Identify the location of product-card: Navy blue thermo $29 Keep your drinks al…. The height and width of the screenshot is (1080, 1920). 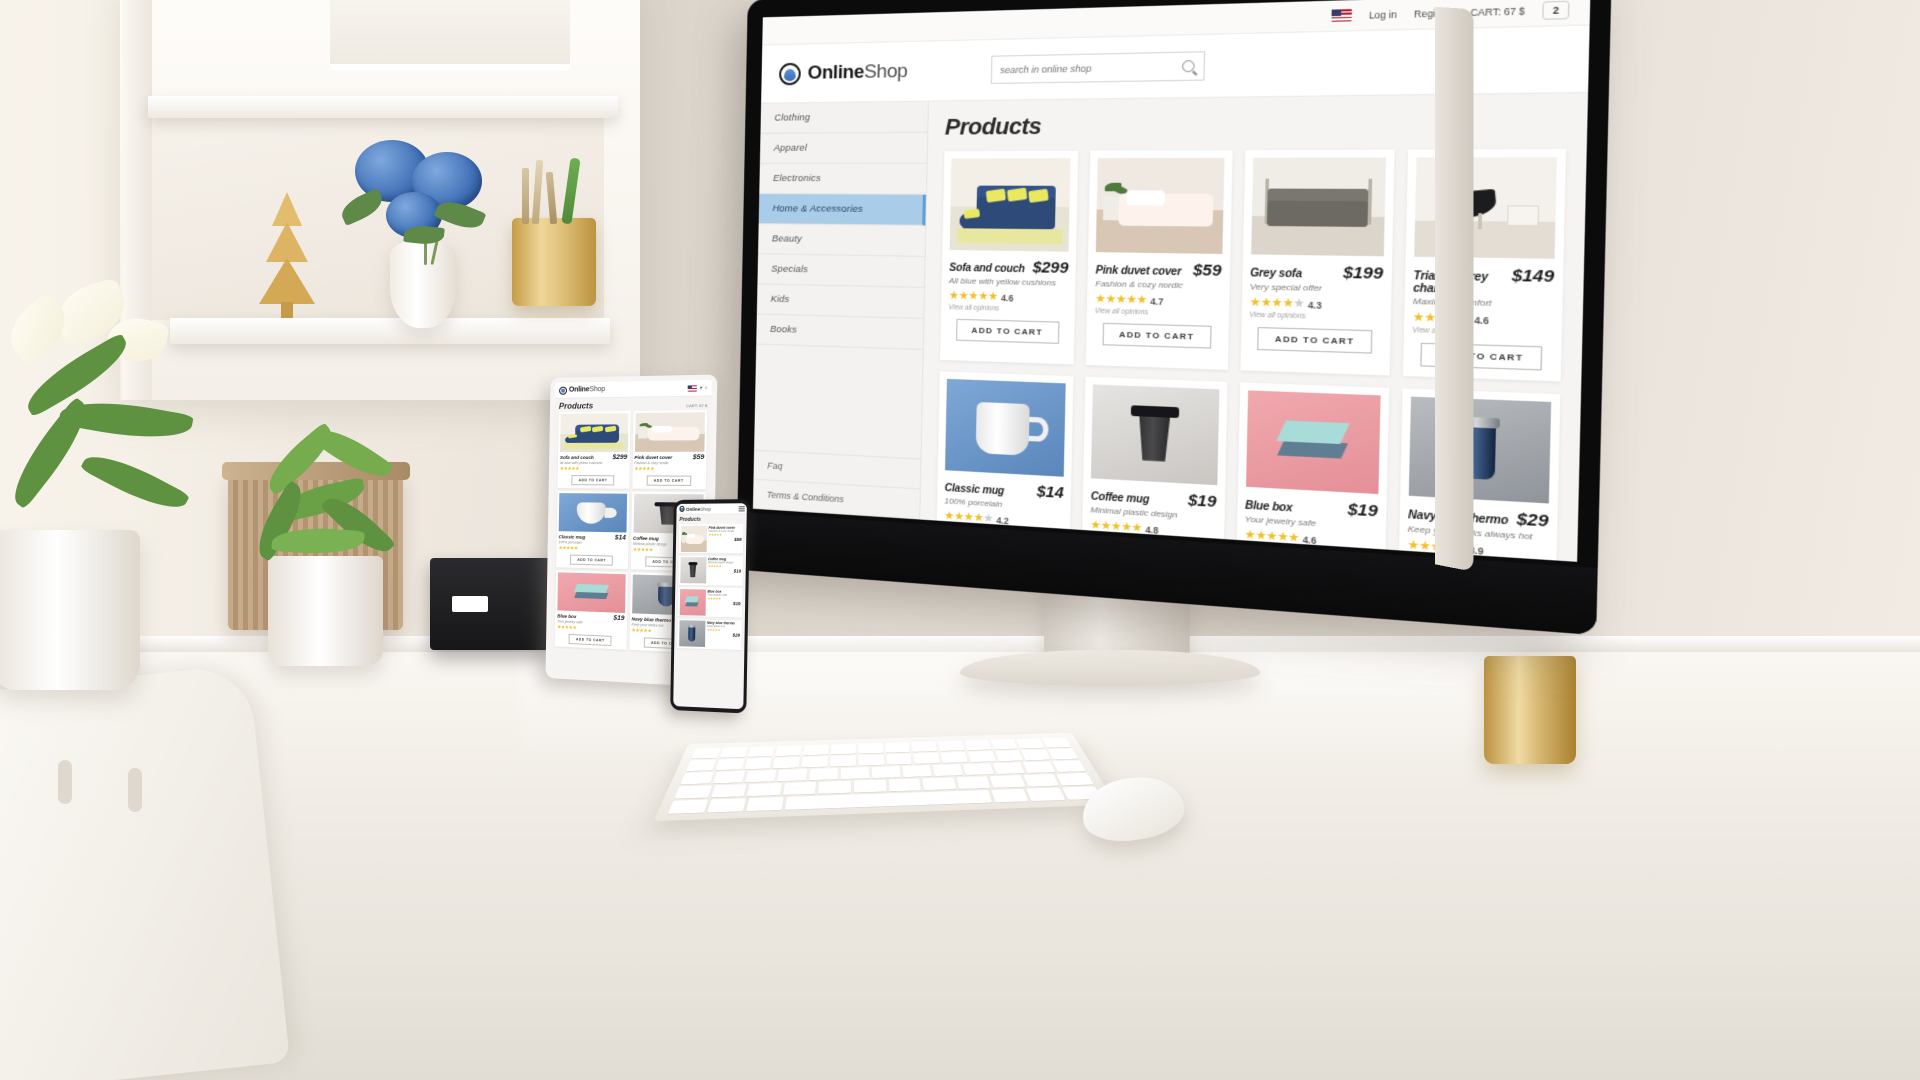
(1479, 475).